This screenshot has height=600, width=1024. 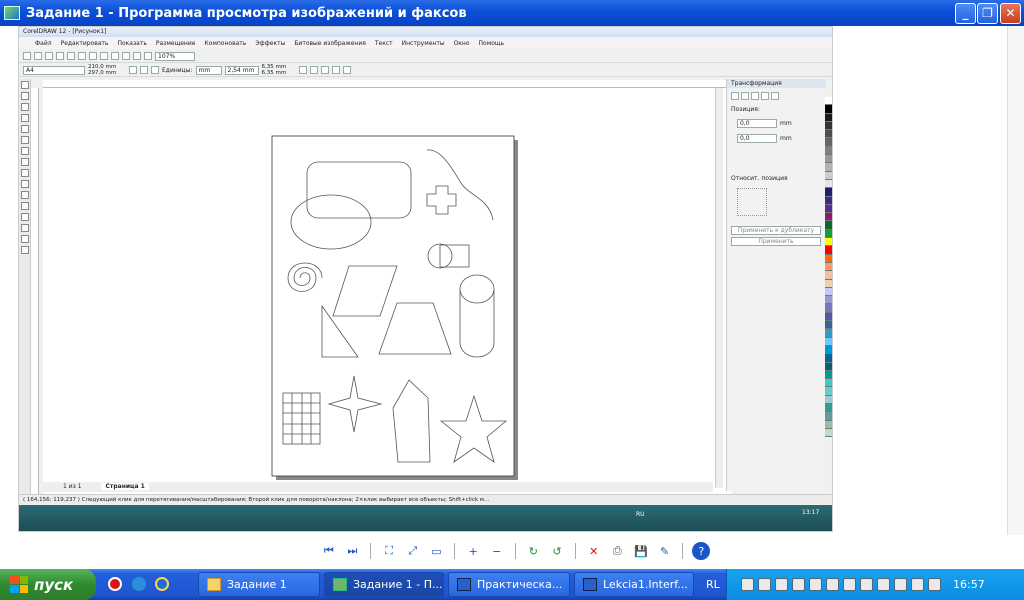 What do you see at coordinates (384, 43) in the screenshot?
I see `menu-text: Текст` at bounding box center [384, 43].